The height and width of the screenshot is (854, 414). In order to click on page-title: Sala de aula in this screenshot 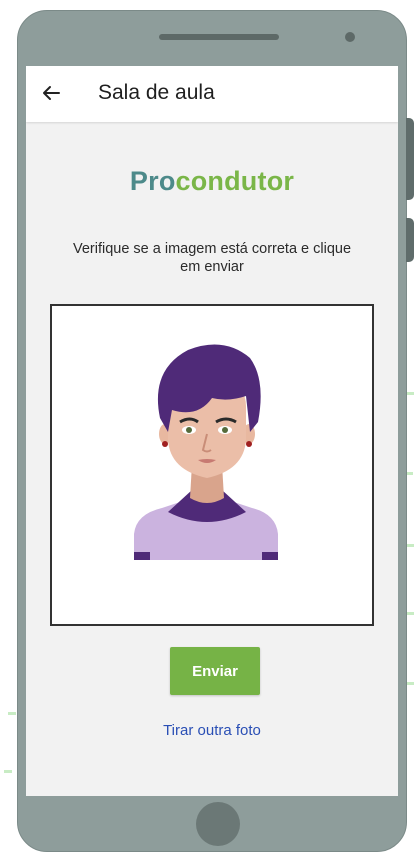, I will do `click(156, 92)`.